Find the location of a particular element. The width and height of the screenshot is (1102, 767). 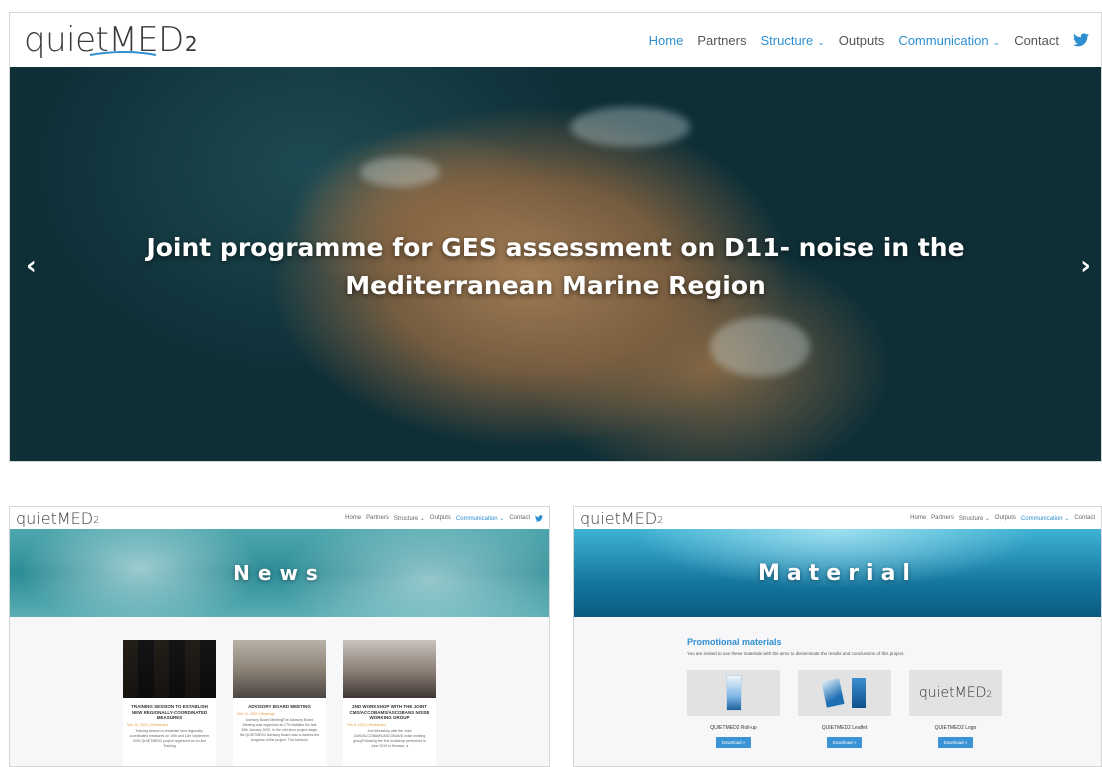

material-banner: Material is located at coordinates (837, 573).